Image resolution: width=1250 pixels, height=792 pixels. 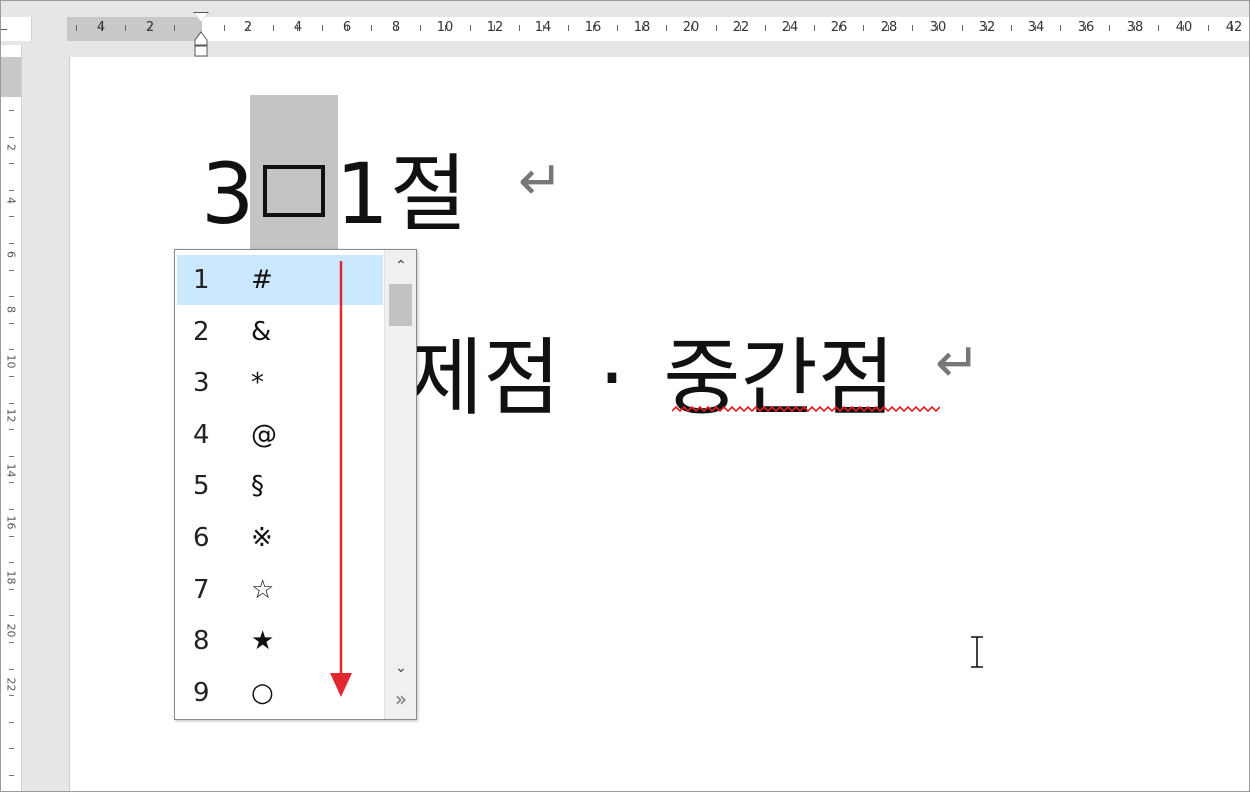 What do you see at coordinates (495, 27) in the screenshot?
I see `ruler-number: 12` at bounding box center [495, 27].